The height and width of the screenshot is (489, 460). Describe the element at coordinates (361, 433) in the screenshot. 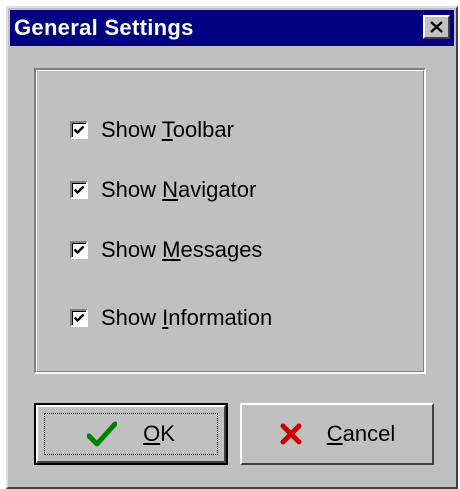

I see `cancel-button-label: Cancel` at that location.